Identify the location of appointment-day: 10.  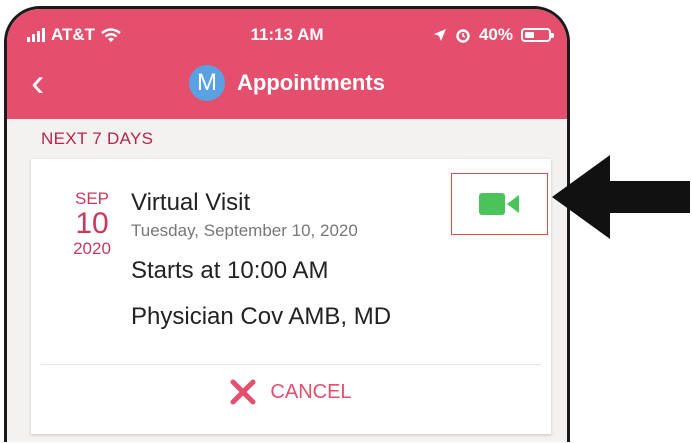
(92, 223).